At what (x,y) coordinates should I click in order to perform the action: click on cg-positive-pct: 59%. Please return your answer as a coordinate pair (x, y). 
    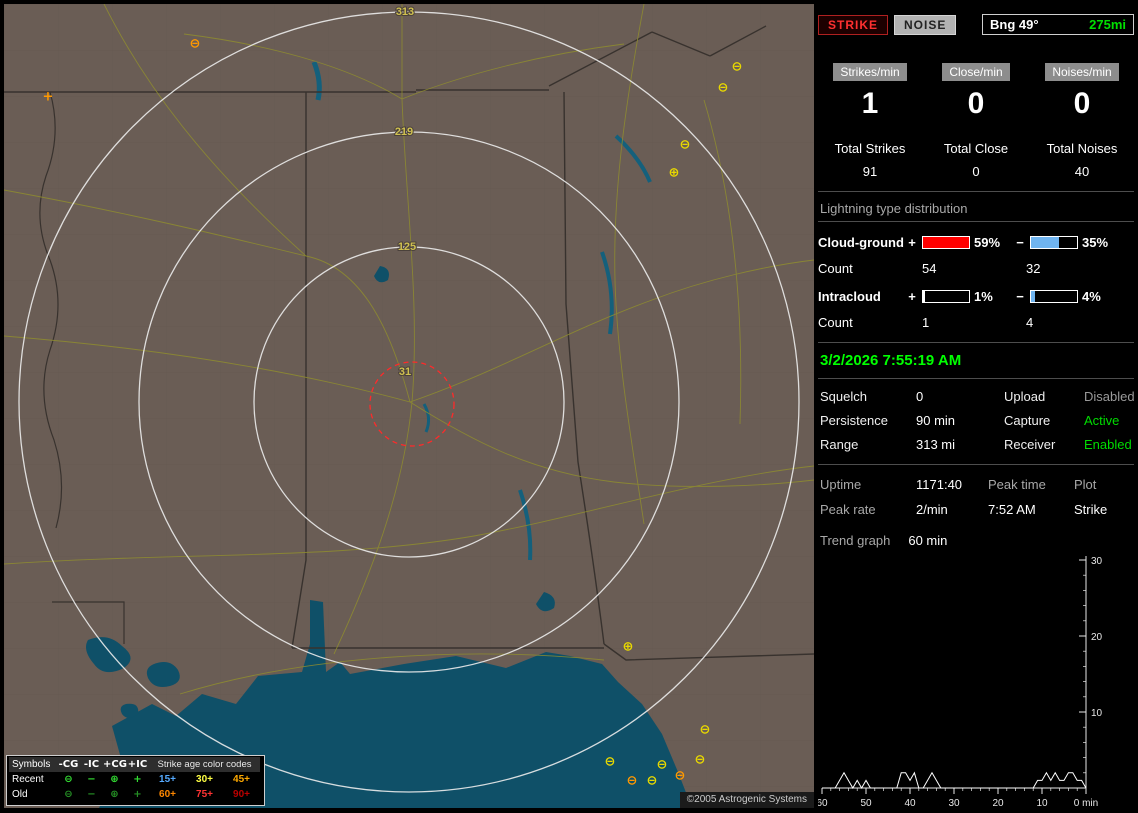
    Looking at the image, I should click on (987, 242).